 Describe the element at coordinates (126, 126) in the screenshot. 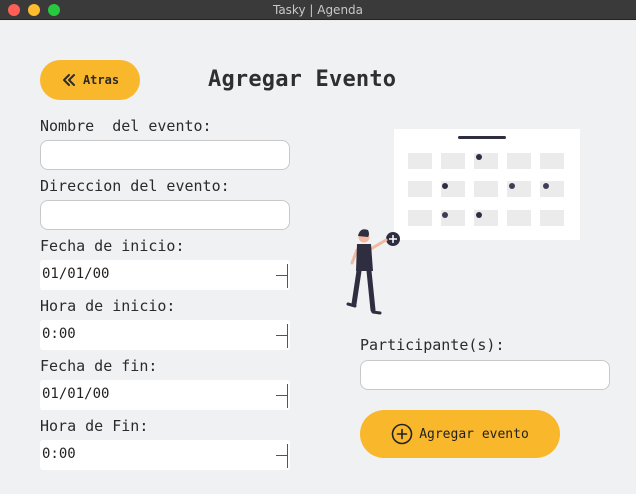

I see `event-name-label: Nombre del evento:` at that location.